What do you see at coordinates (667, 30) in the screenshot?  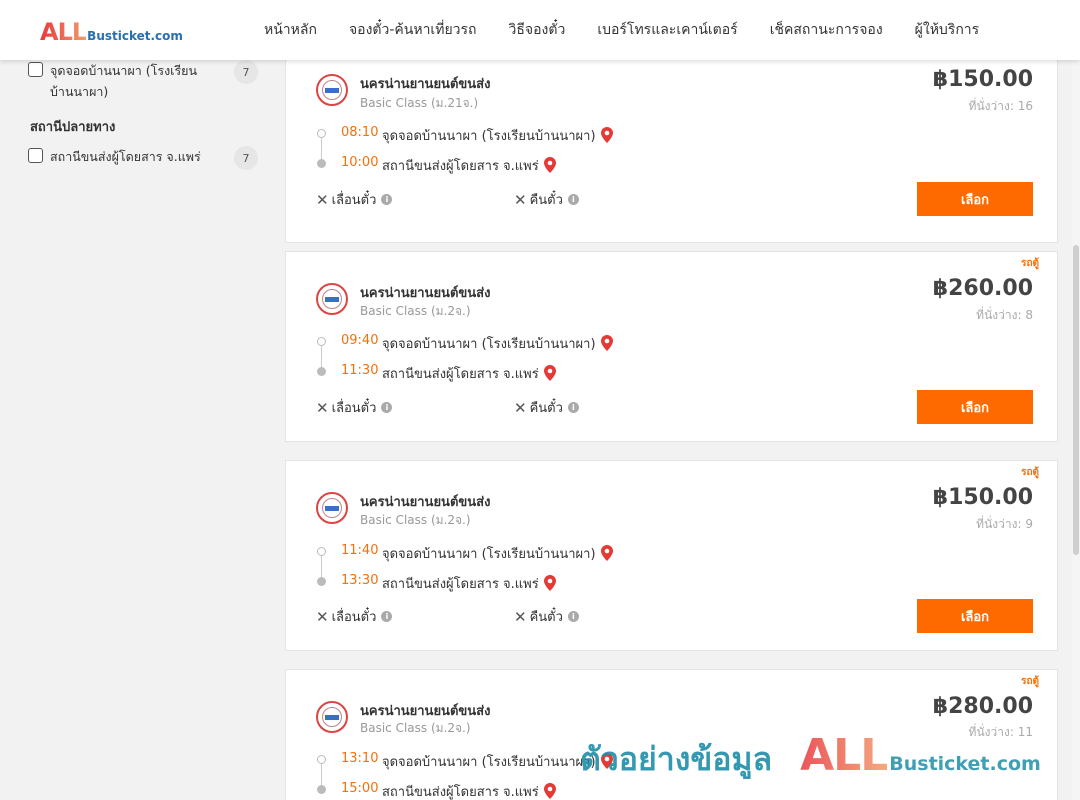 I see `nav-contact-counter: เบอร์โทรและเคาน์เตอร์` at bounding box center [667, 30].